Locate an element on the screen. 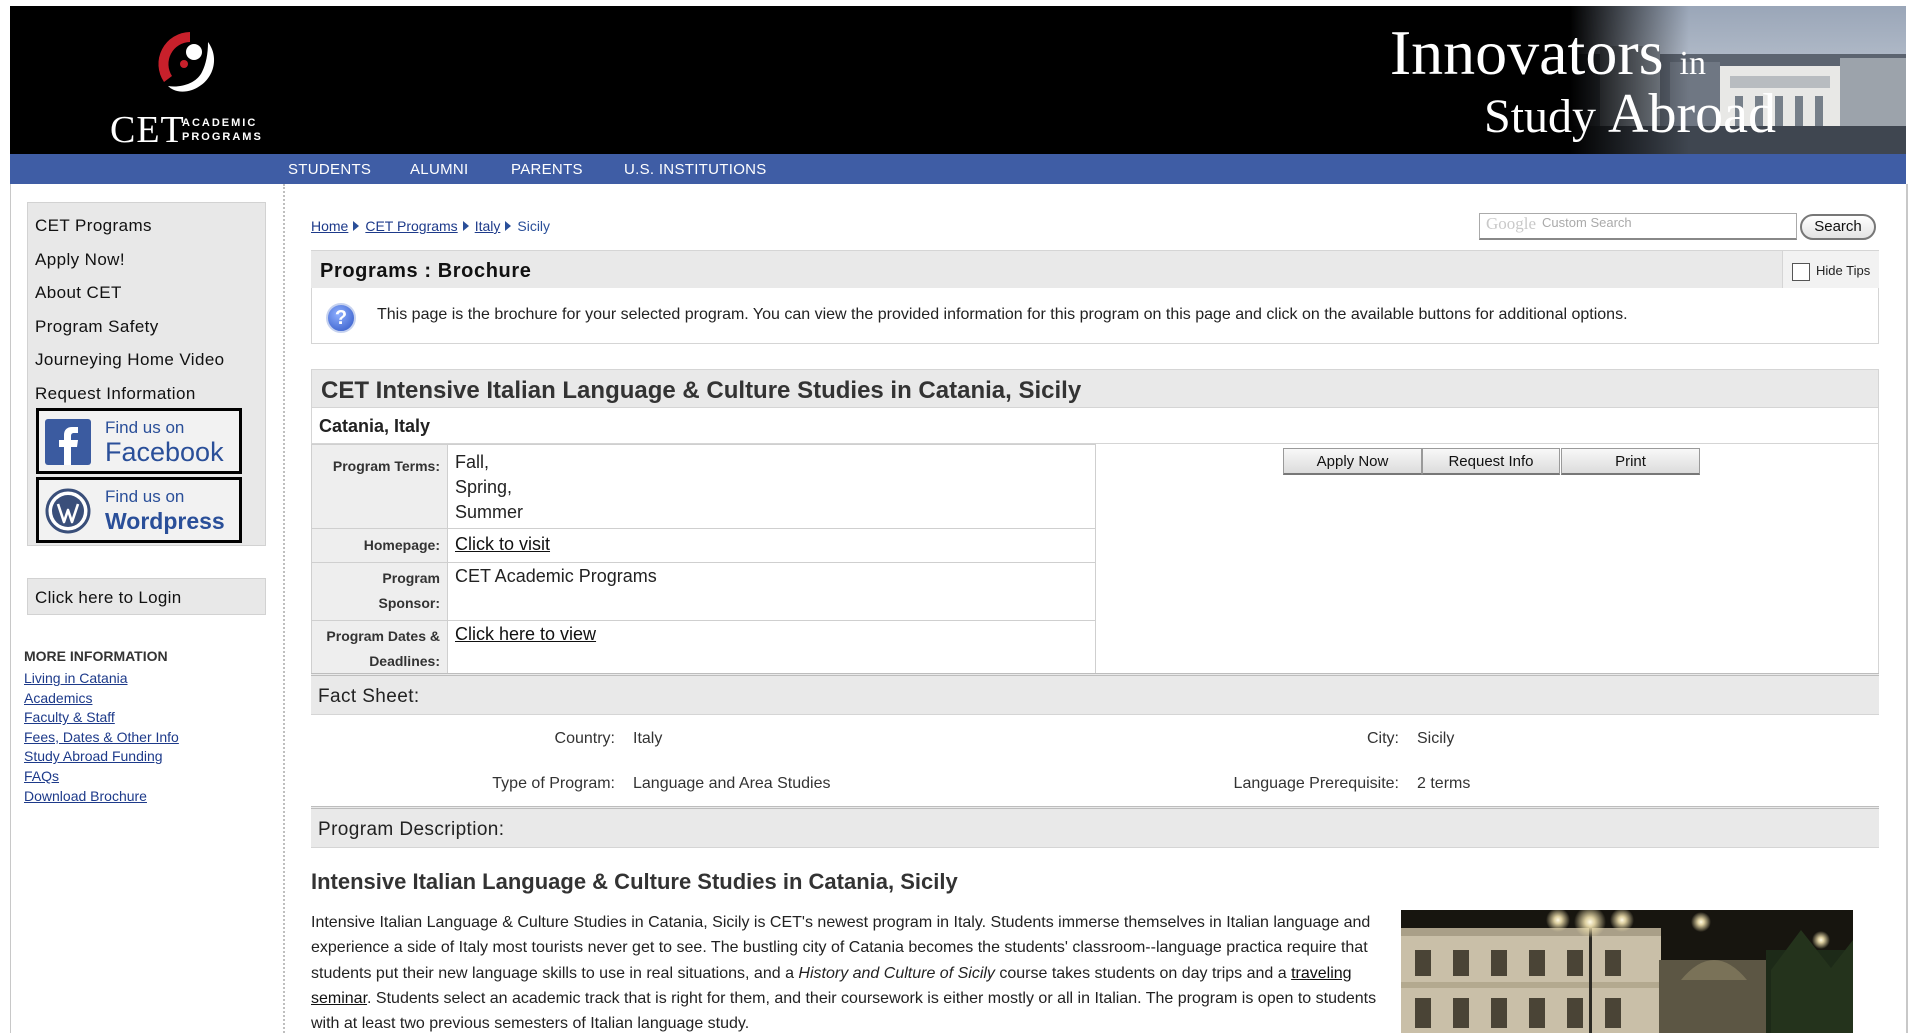  program-location-row: Catania, Italy is located at coordinates (1095, 426).